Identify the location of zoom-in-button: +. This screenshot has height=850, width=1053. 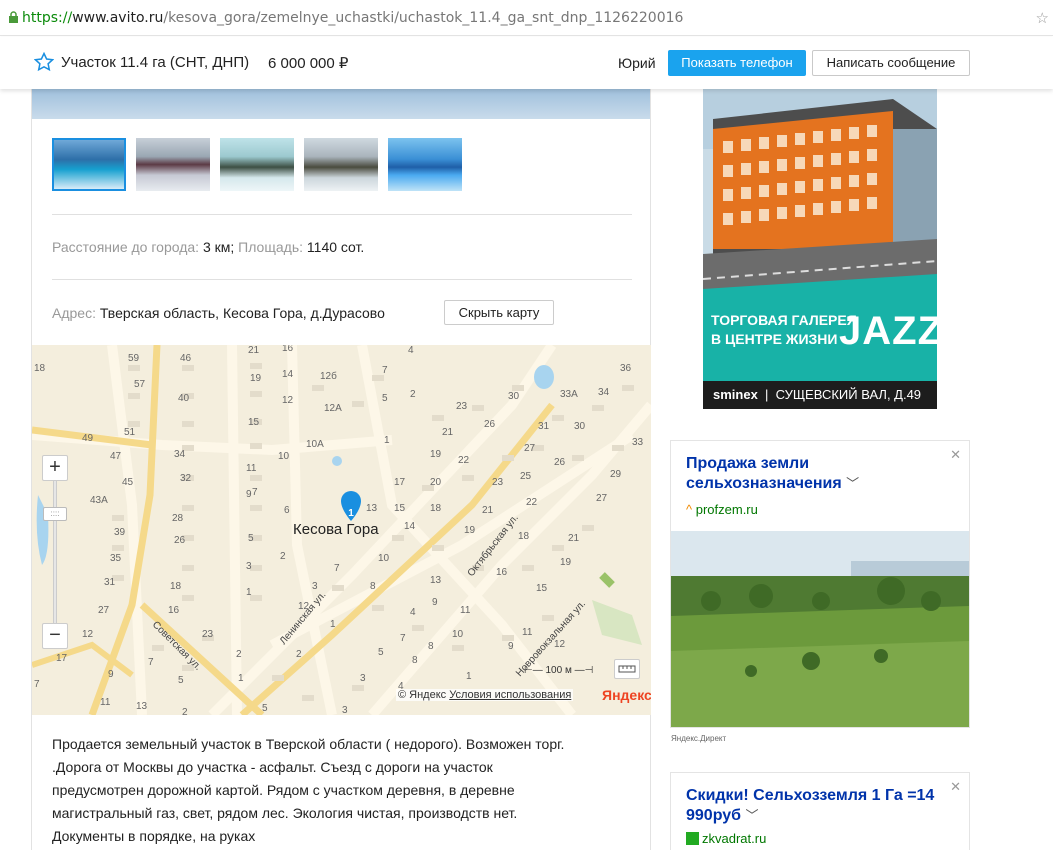
(55, 468).